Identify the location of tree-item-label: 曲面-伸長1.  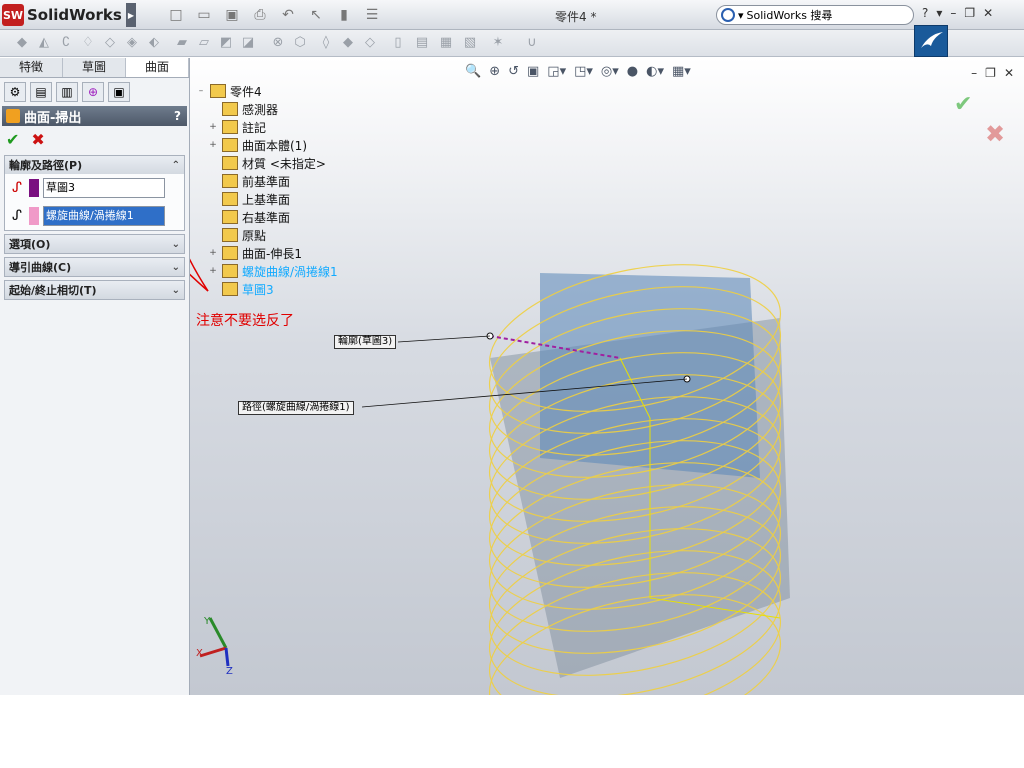
(272, 253).